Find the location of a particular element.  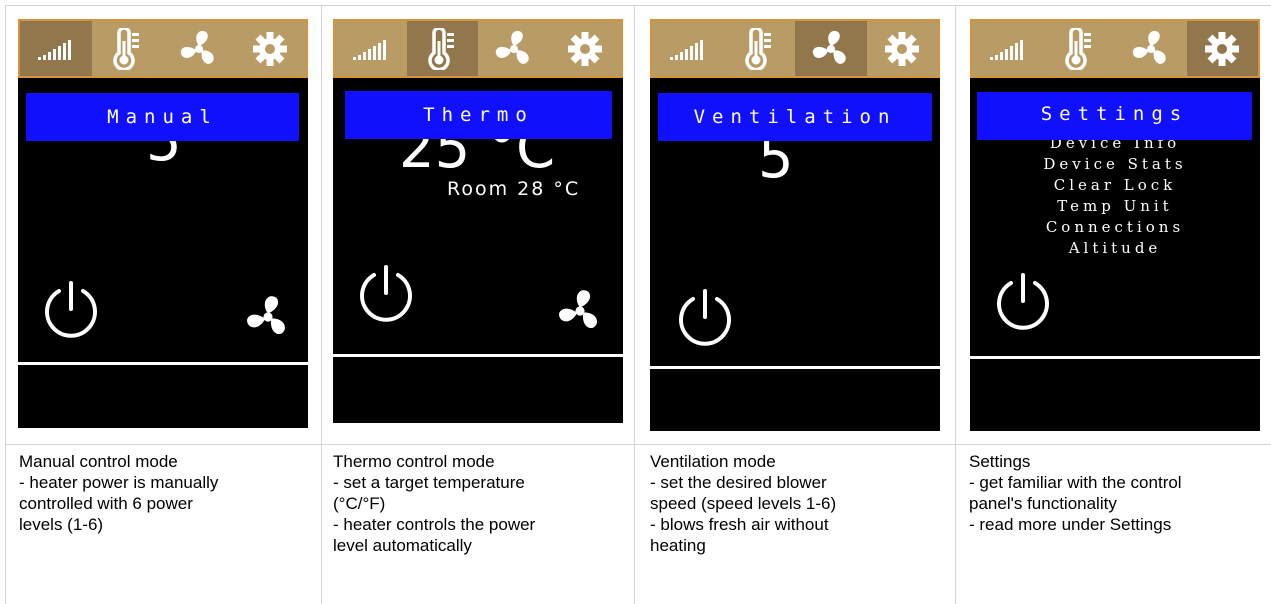

caption-line: controlled with 6 power is located at coordinates (106, 503).